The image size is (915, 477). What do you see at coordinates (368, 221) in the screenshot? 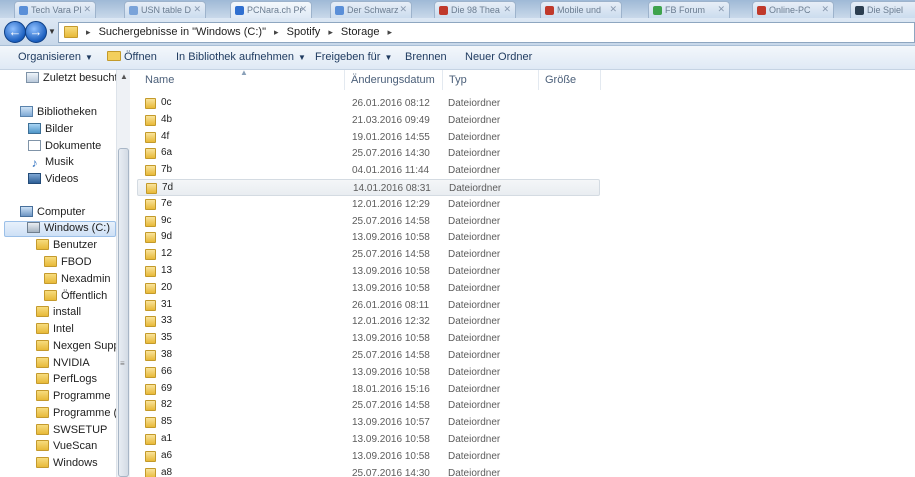
I see `table-row: 9c 25.07.2016 14:58 Dateiordner` at bounding box center [368, 221].